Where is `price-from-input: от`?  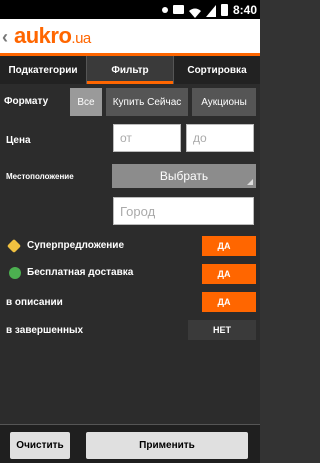
price-from-input: от is located at coordinates (147, 138).